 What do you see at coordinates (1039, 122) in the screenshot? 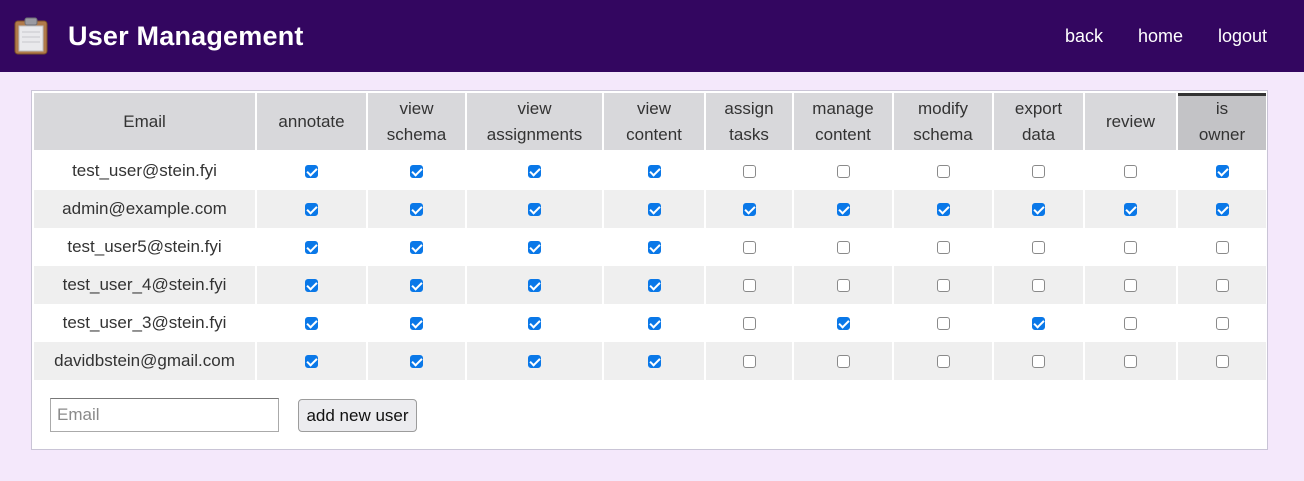
I see `column-header-export-data: export data` at bounding box center [1039, 122].